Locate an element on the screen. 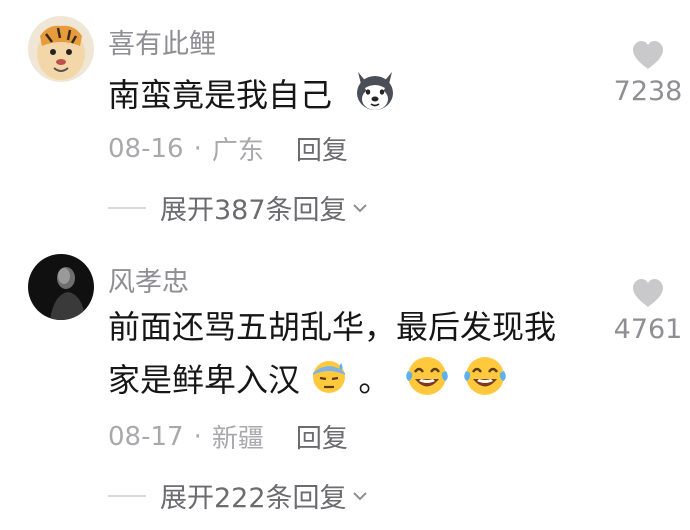 The height and width of the screenshot is (530, 690). comment-text-line: 前面还骂五胡乱华，最后发现我 is located at coordinates (332, 327).